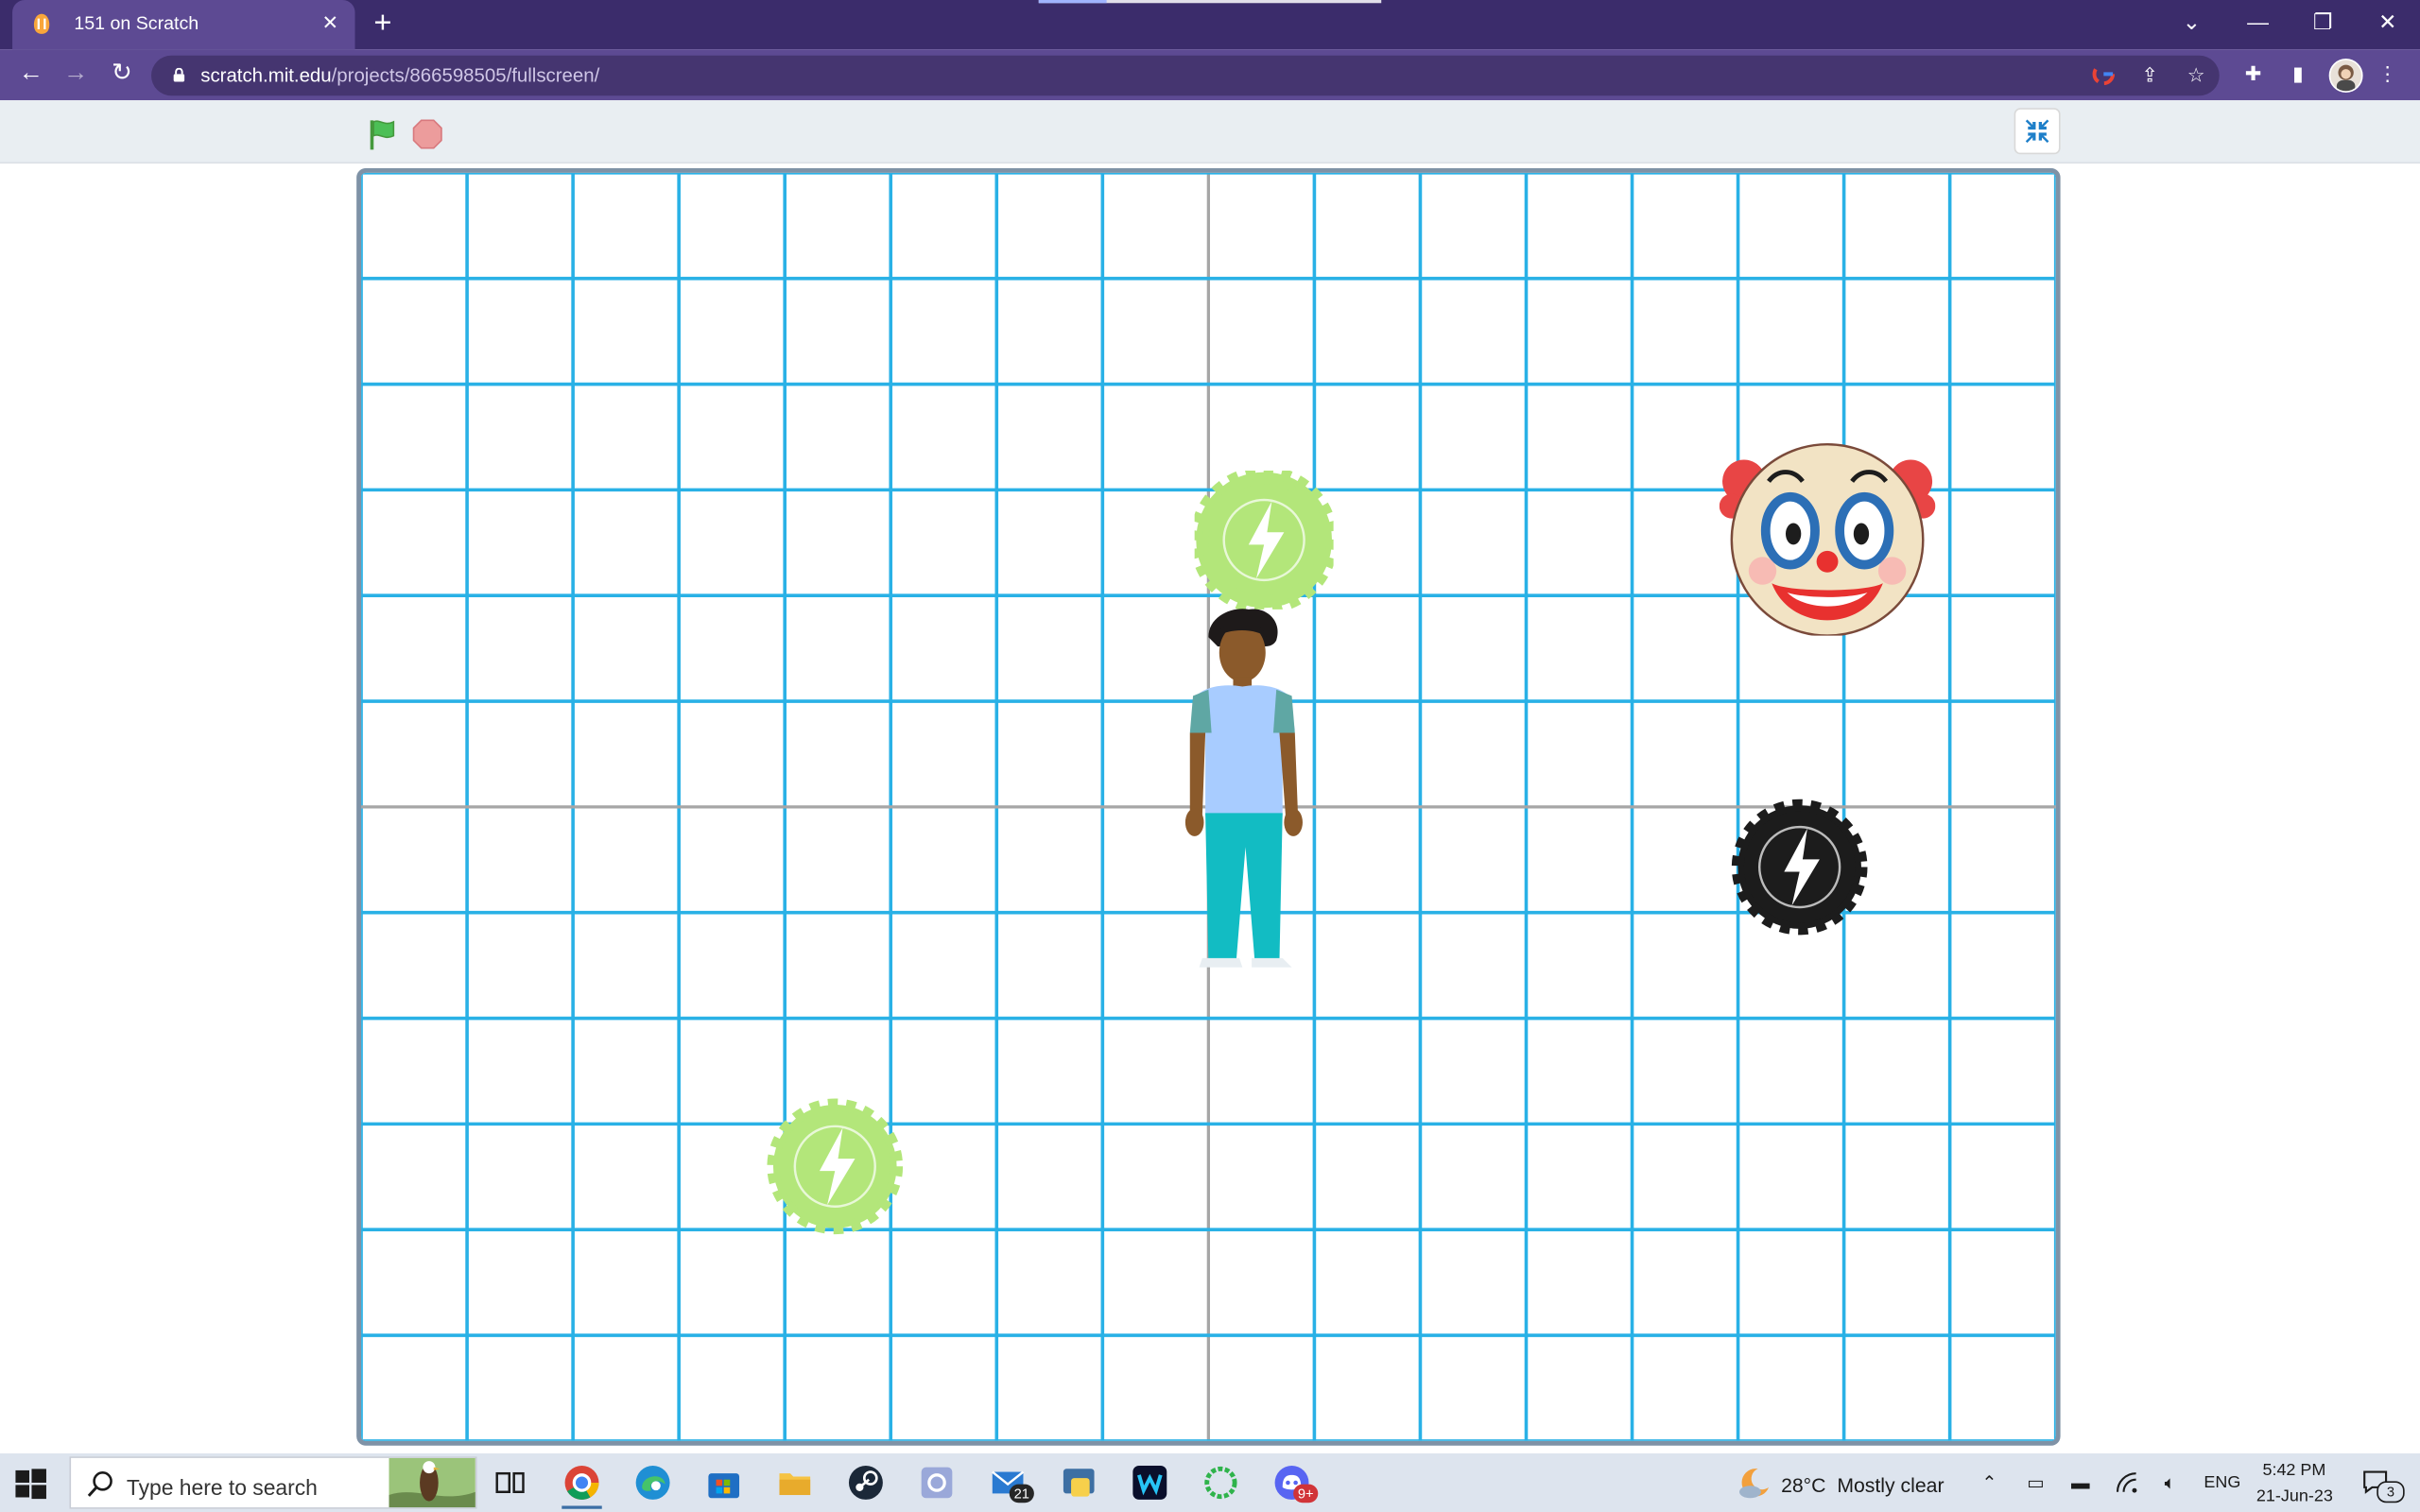  I want to click on share-icon: ⇪, so click(2150, 75).